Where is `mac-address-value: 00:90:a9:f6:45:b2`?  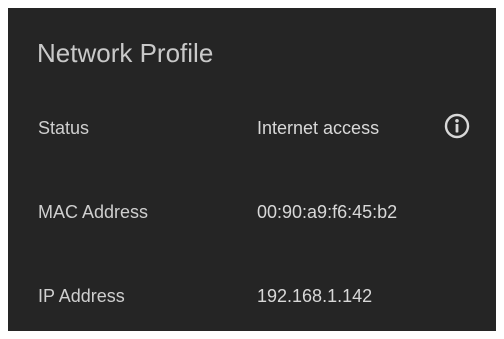 mac-address-value: 00:90:a9:f6:45:b2 is located at coordinates (327, 212).